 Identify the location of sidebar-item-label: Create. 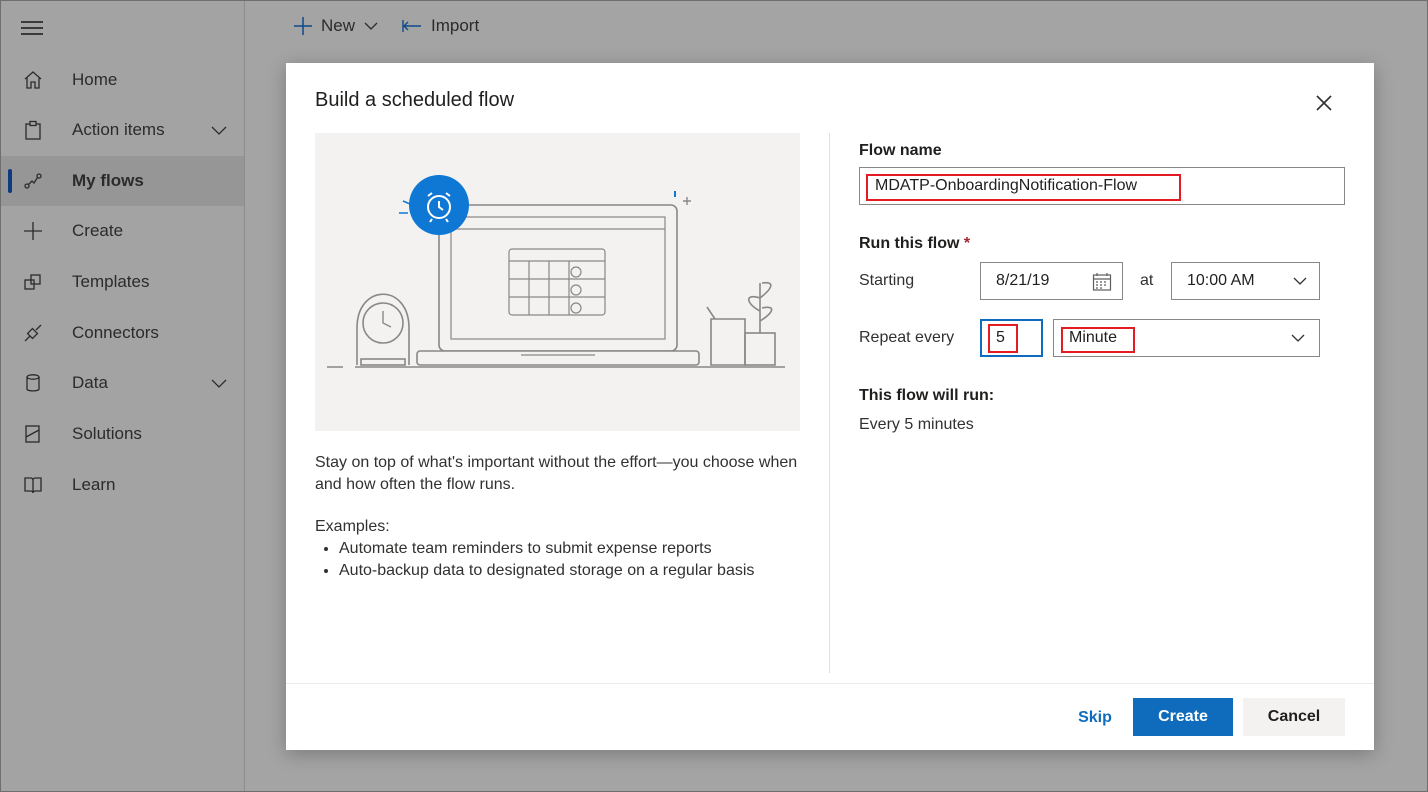
(98, 230).